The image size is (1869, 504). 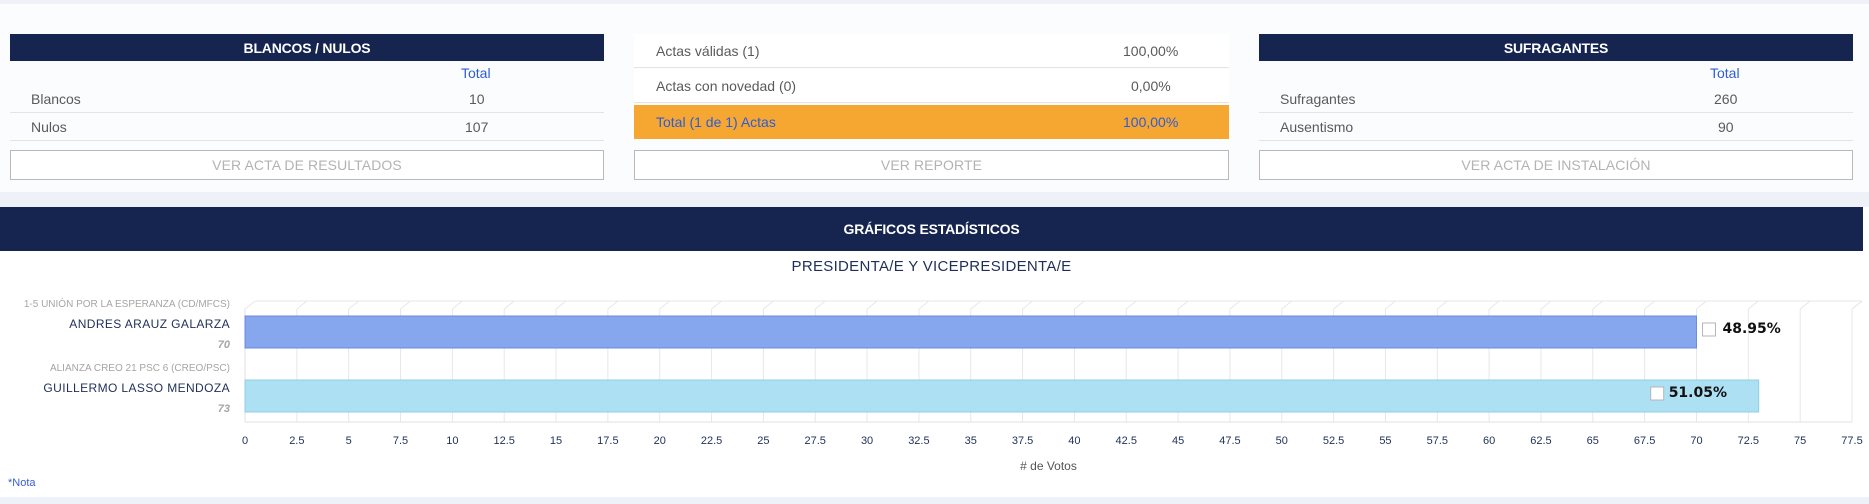 I want to click on image-placeholder-icon, so click(x=1657, y=393).